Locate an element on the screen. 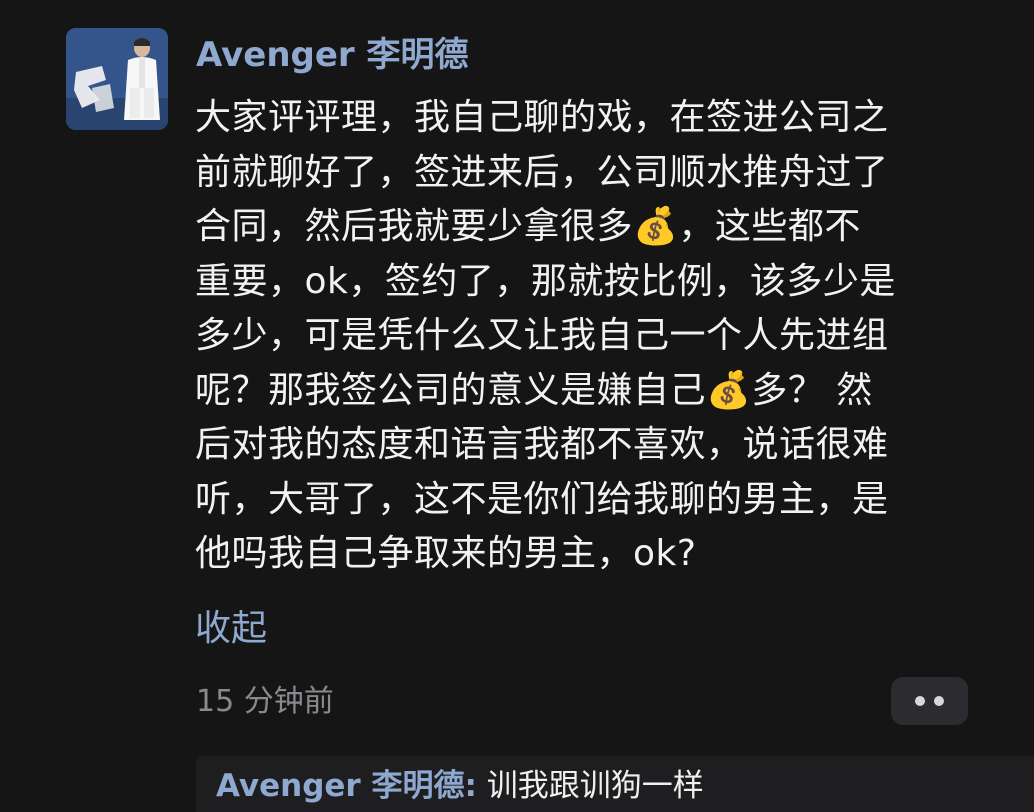 Image resolution: width=1034 pixels, height=812 pixels. reply-preview: Avenger 李明德: 训我跟训狗一样 is located at coordinates (615, 784).